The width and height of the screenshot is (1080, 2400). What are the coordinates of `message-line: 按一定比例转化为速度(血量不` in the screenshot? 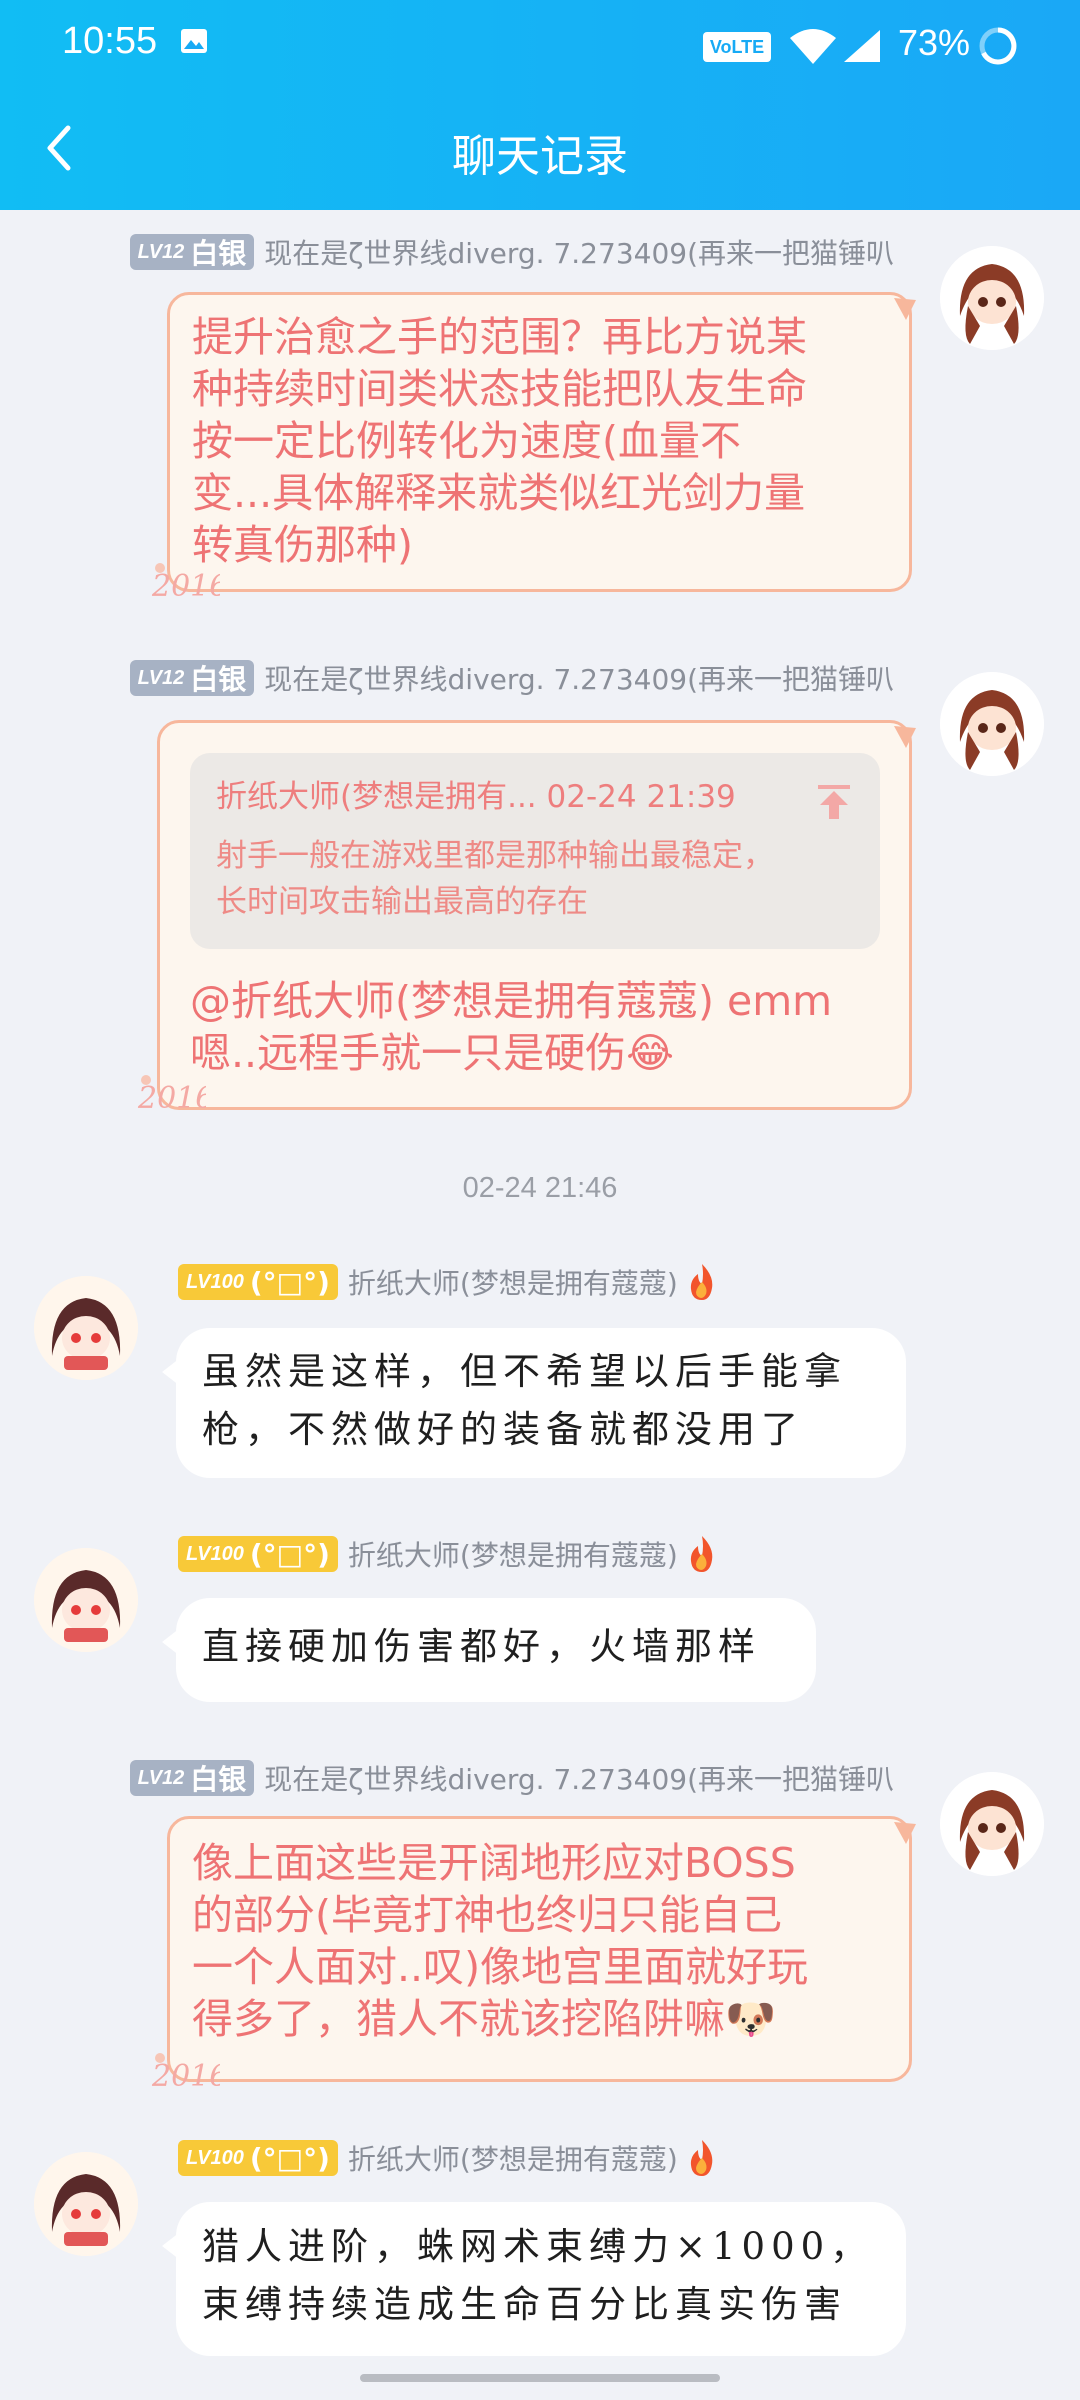 It's located at (466, 441).